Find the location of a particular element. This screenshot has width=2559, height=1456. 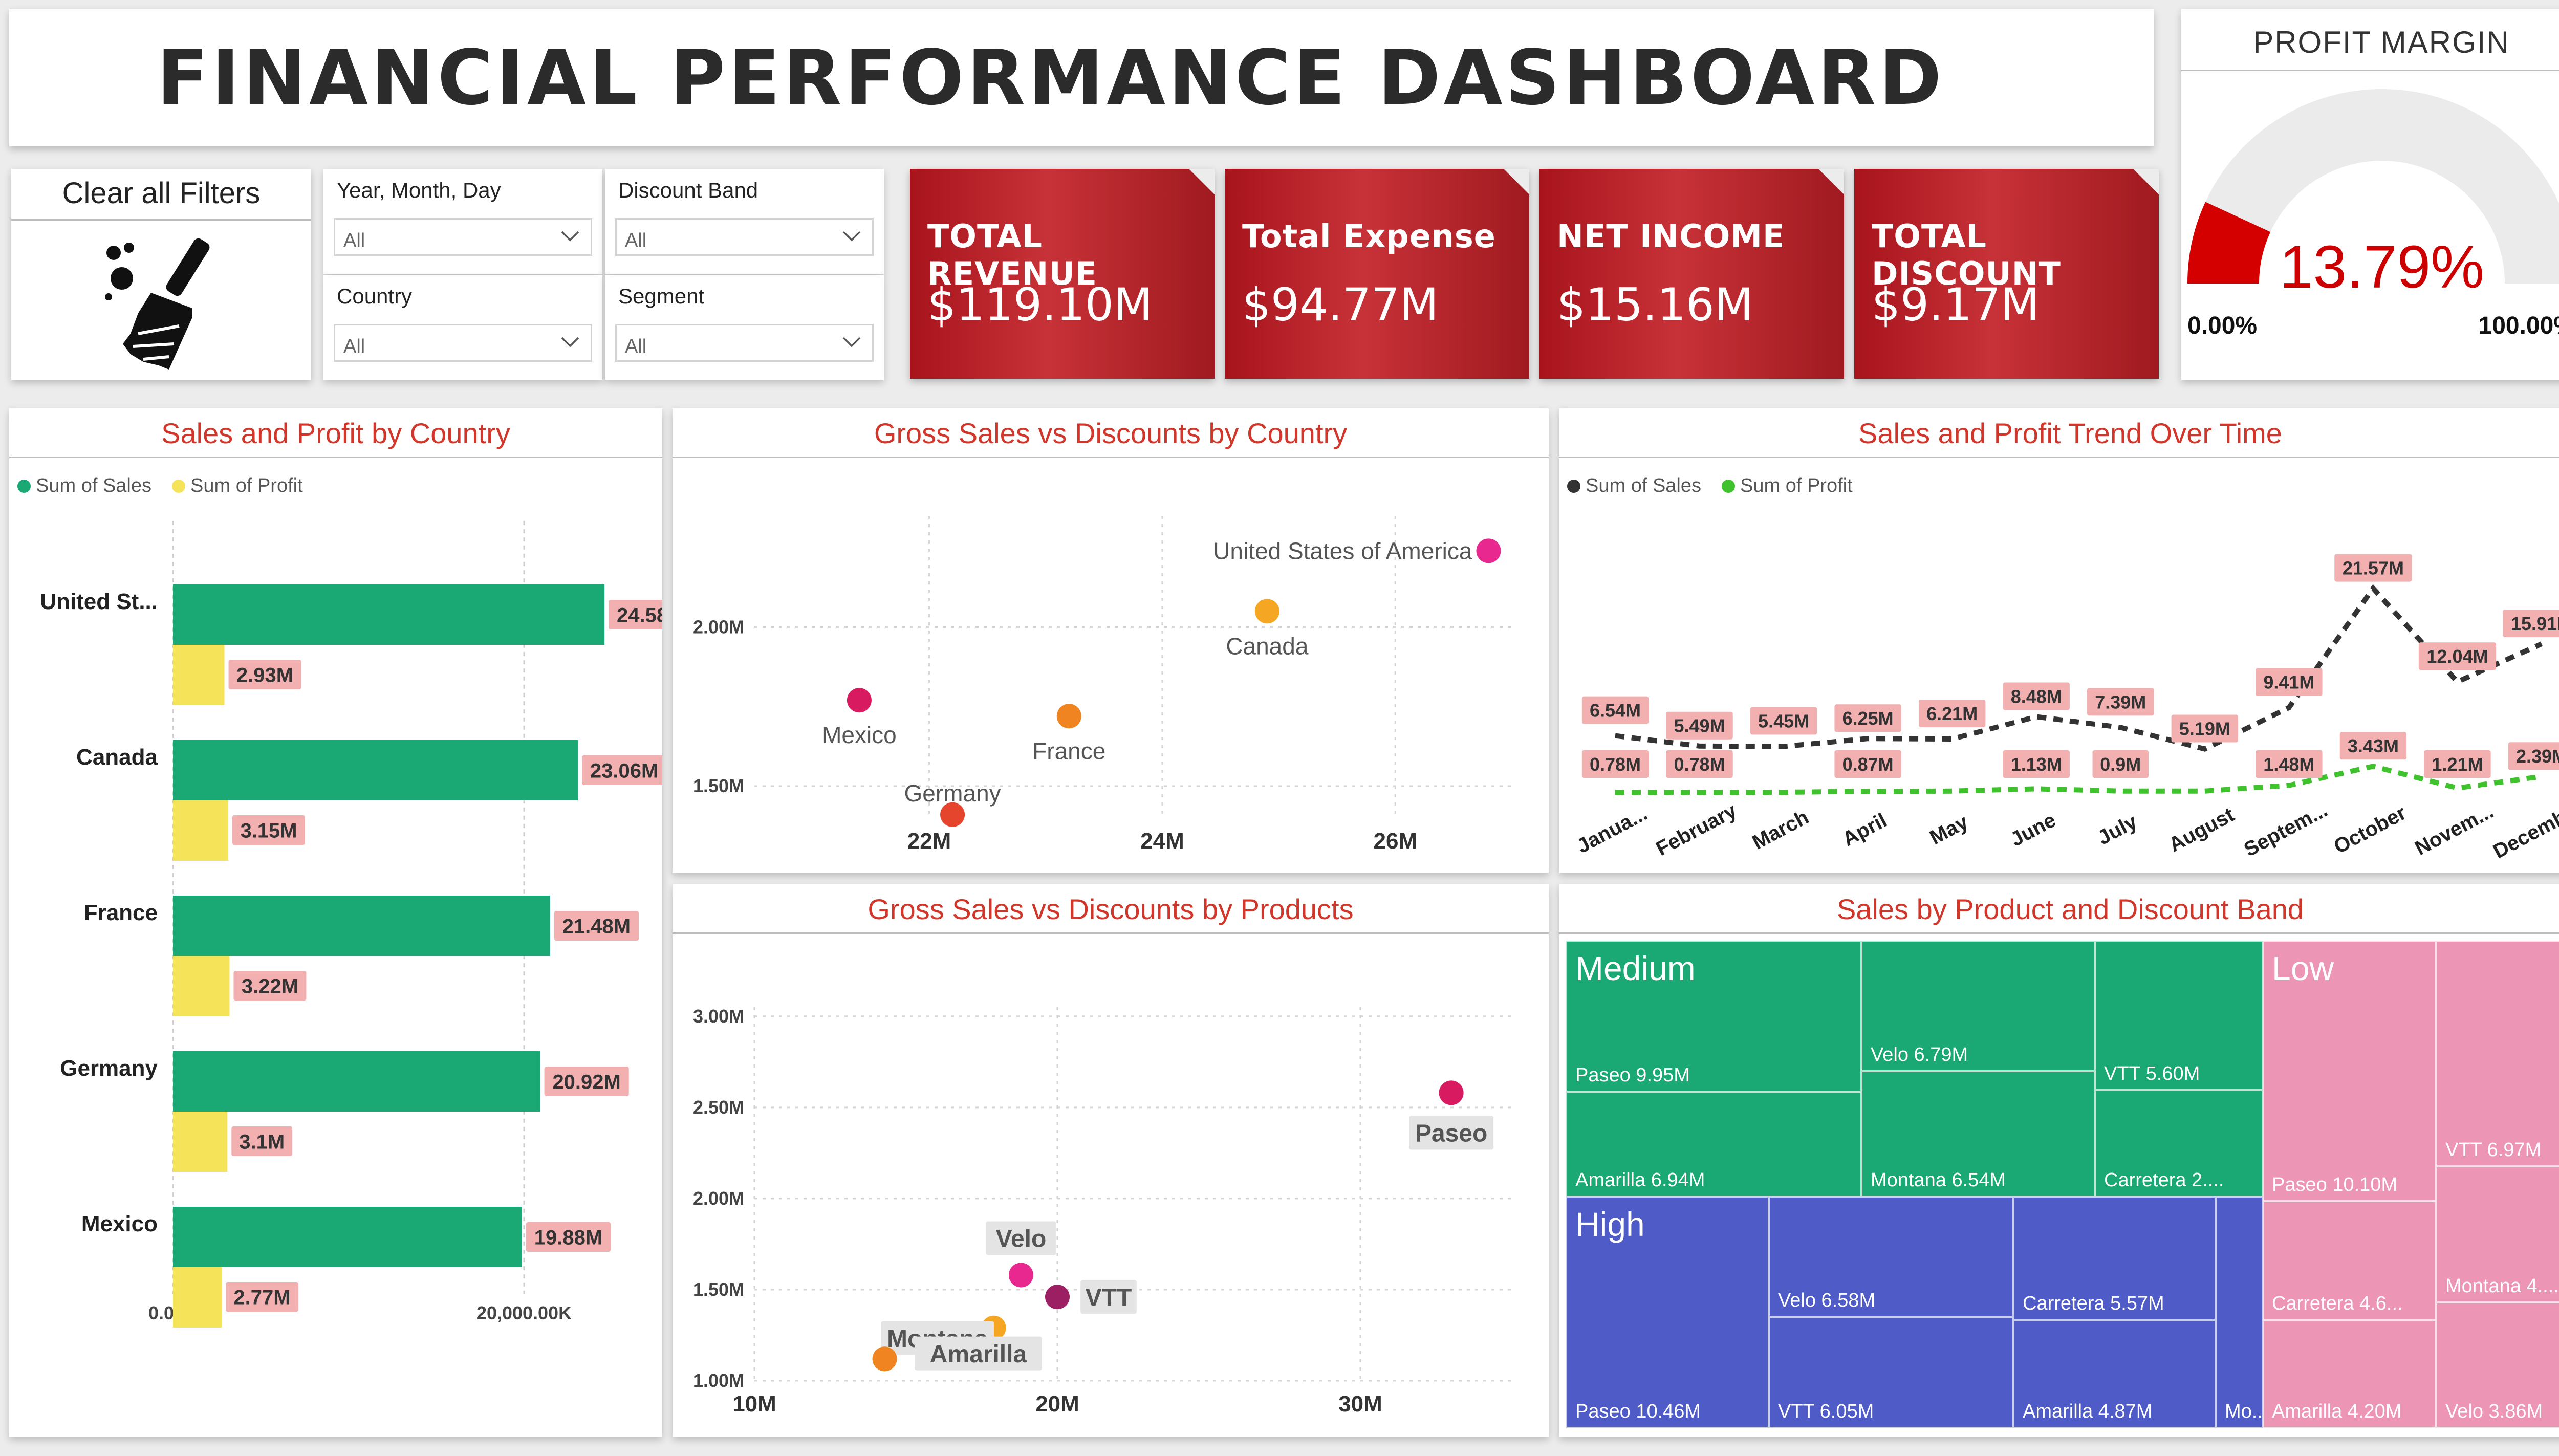

treemap-cell: Amarilla 4.20M is located at coordinates (2350, 1374).